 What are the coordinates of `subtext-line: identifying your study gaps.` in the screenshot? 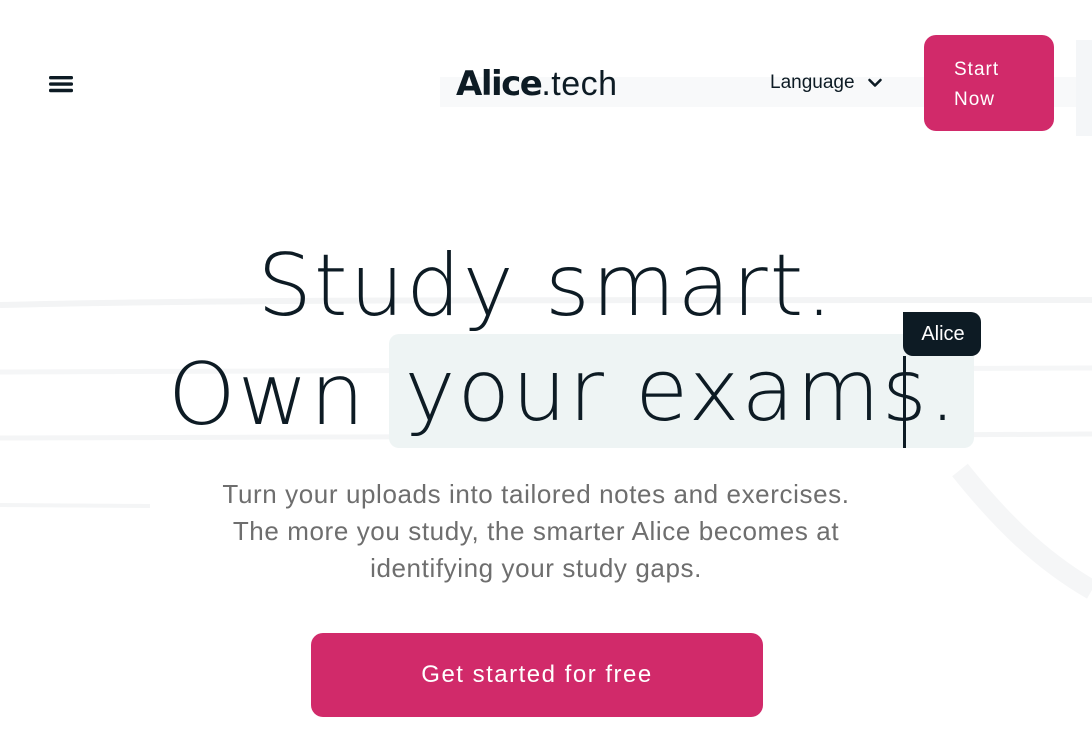 It's located at (536, 568).